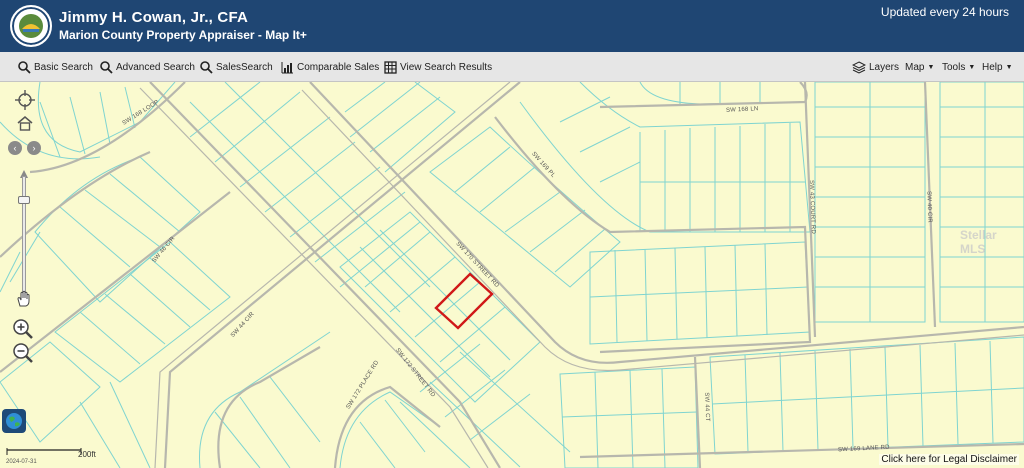 This screenshot has width=1024, height=468. I want to click on zoom-slider-track, so click(24, 234).